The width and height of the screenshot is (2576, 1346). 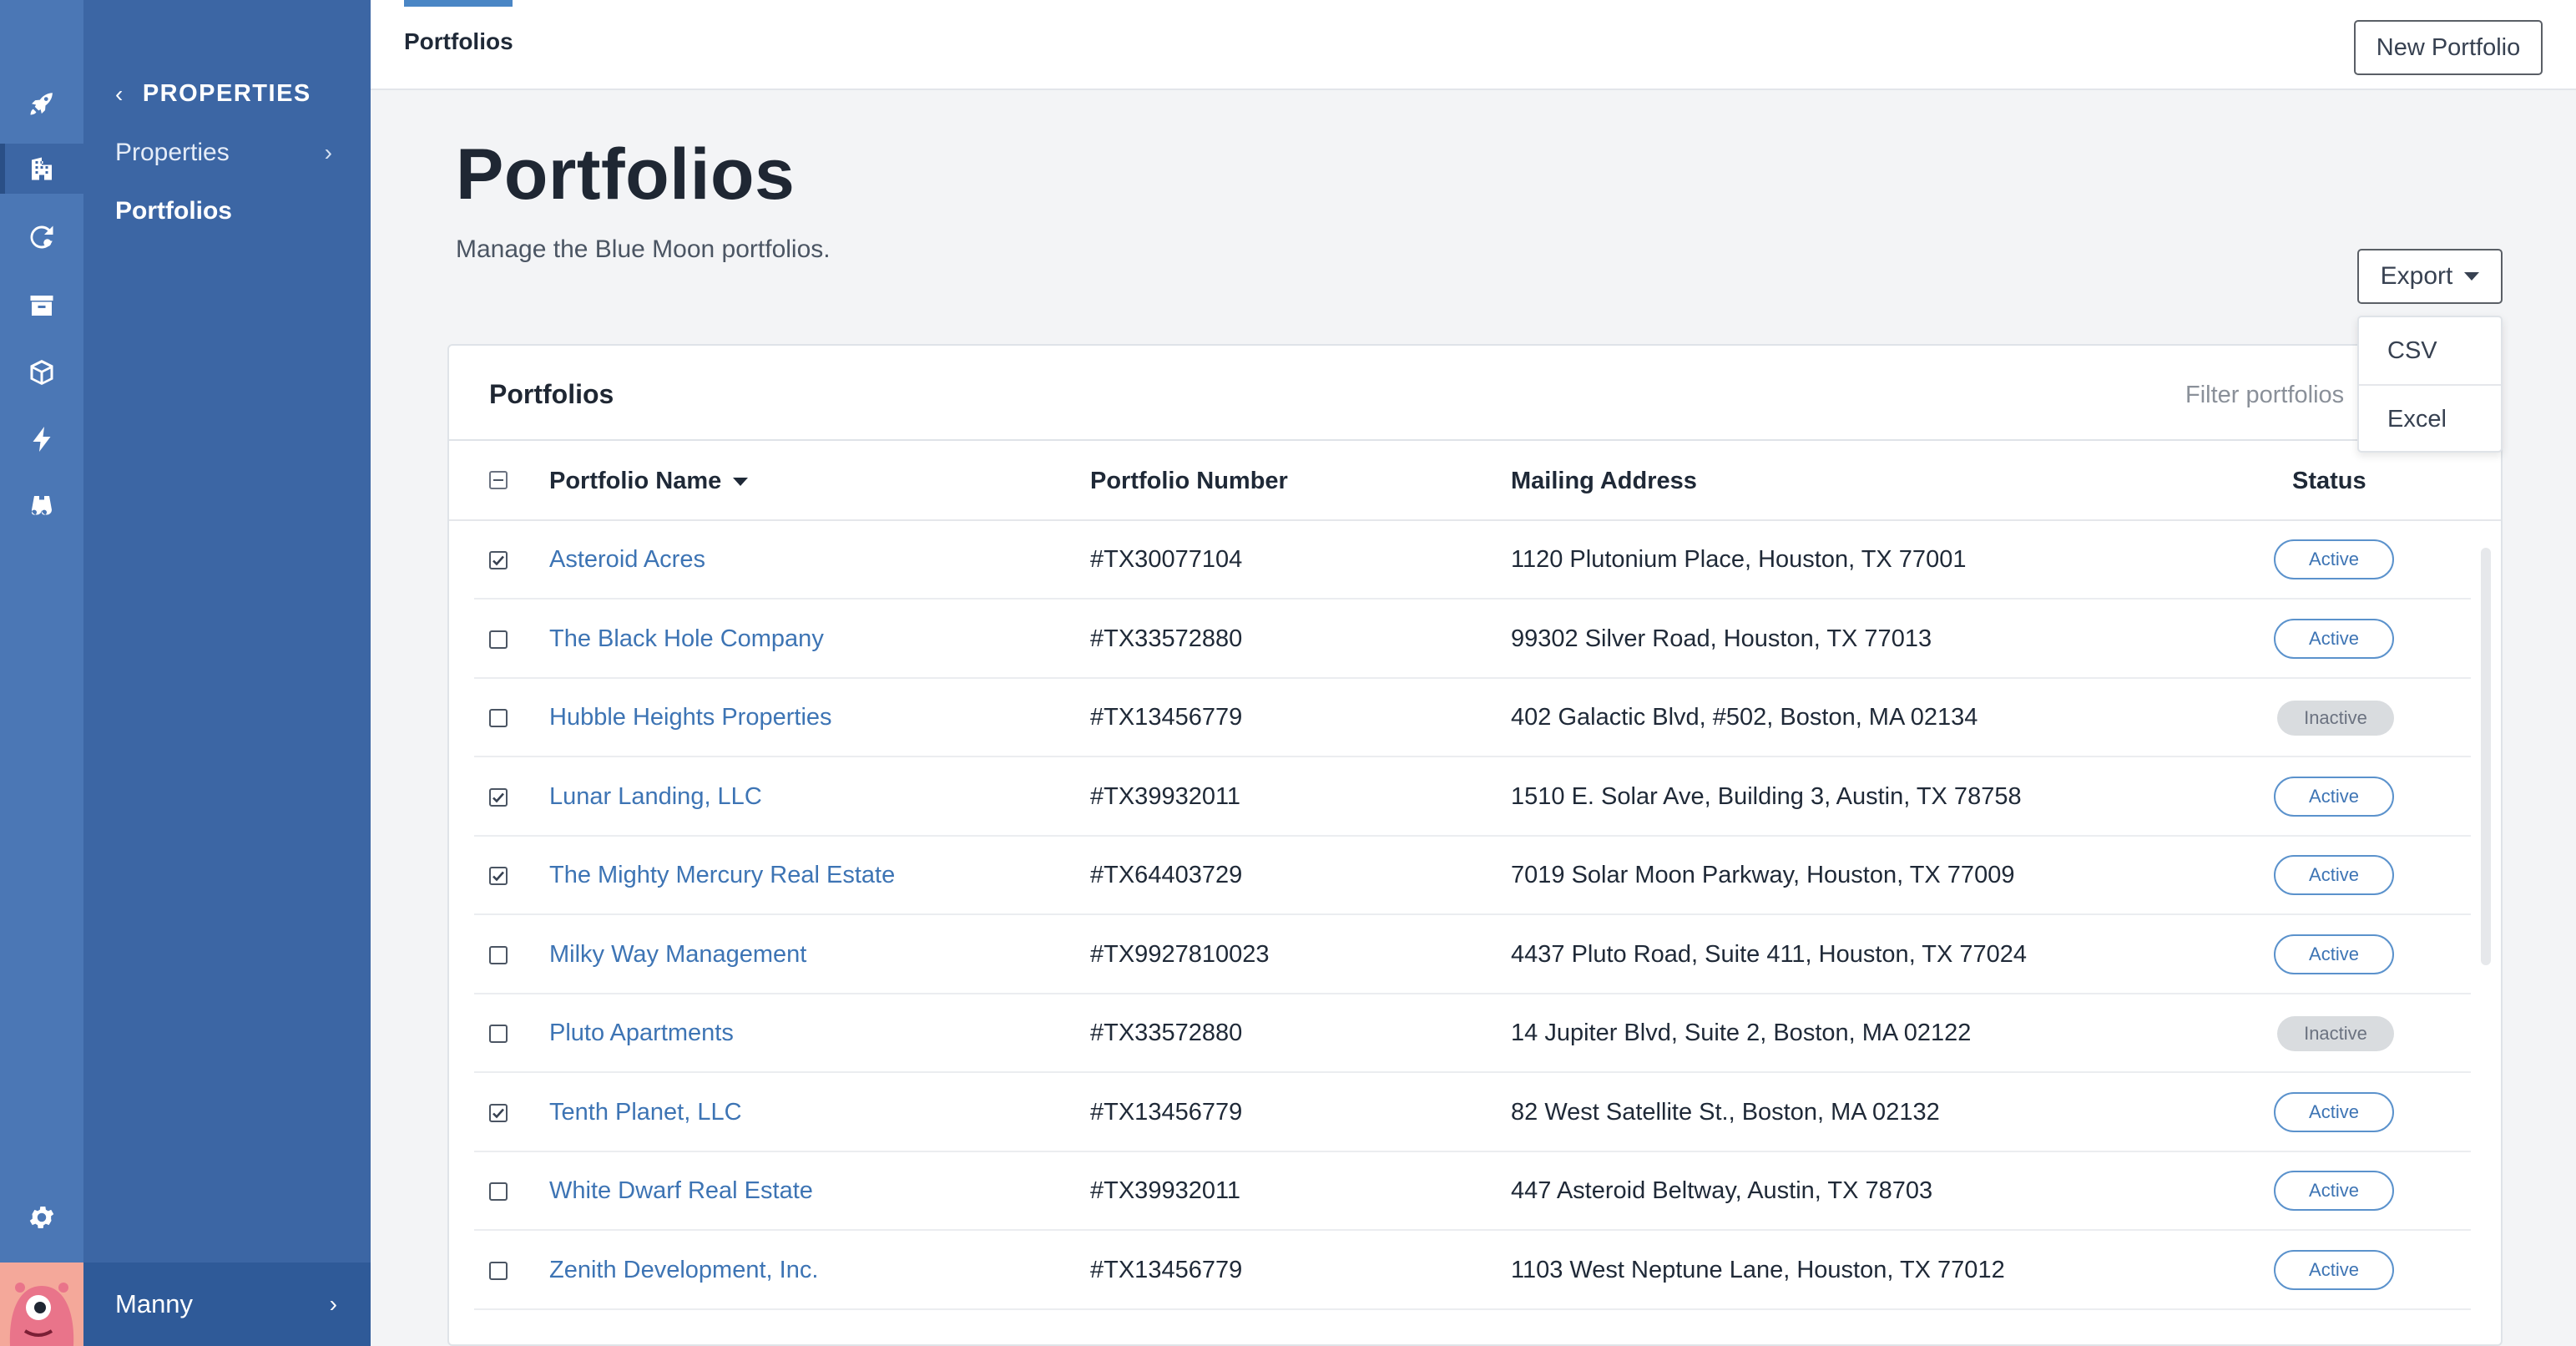 I want to click on refresh-icon, so click(x=41, y=237).